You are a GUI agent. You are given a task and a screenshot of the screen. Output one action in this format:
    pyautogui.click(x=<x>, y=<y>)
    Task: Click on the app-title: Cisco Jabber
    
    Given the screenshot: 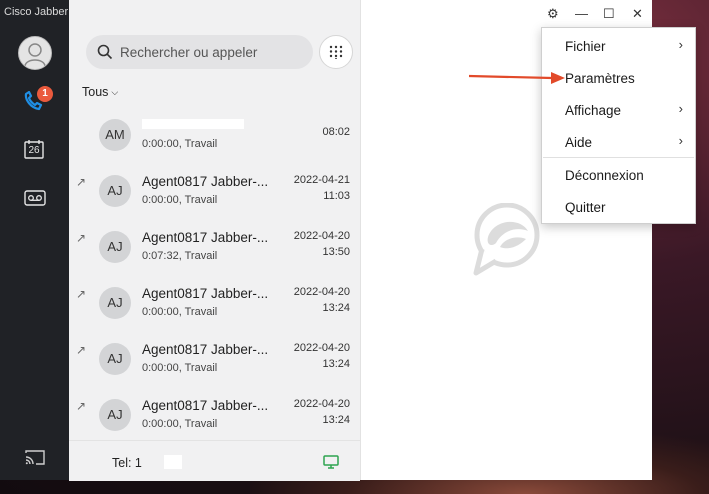 What is the action you would take?
    pyautogui.click(x=36, y=12)
    